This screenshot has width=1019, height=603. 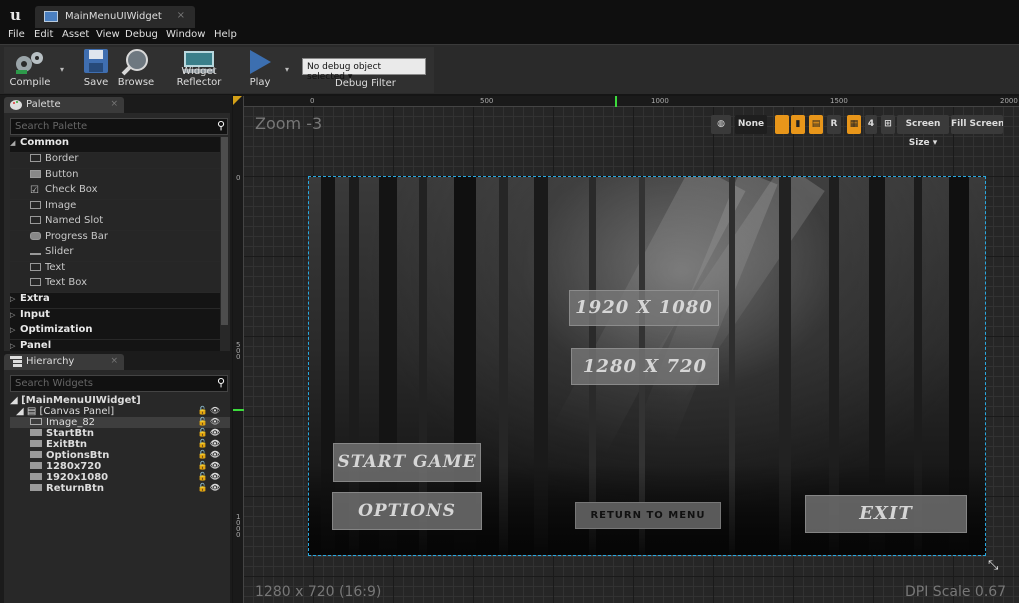 What do you see at coordinates (220, 382) in the screenshot?
I see `search-icon: ⚲` at bounding box center [220, 382].